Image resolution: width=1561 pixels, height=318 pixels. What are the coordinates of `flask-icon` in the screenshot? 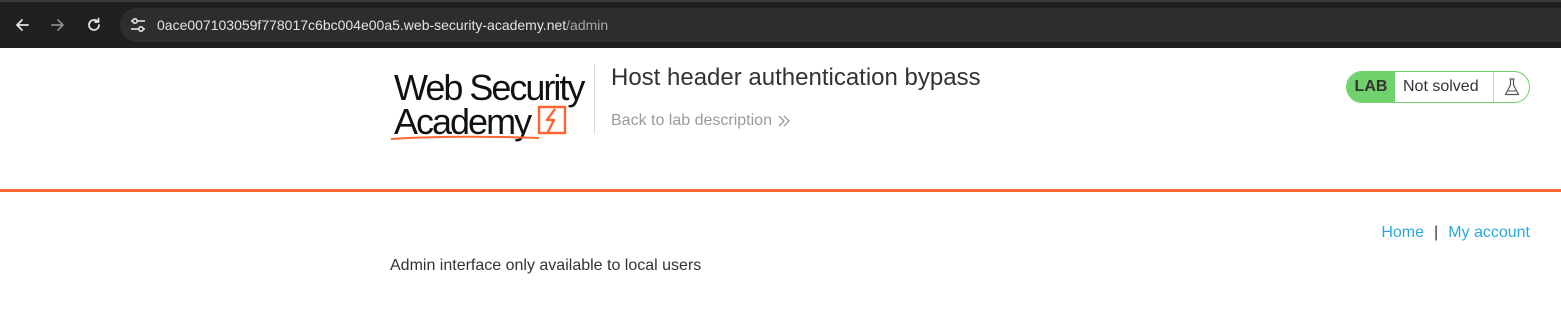 It's located at (1511, 87).